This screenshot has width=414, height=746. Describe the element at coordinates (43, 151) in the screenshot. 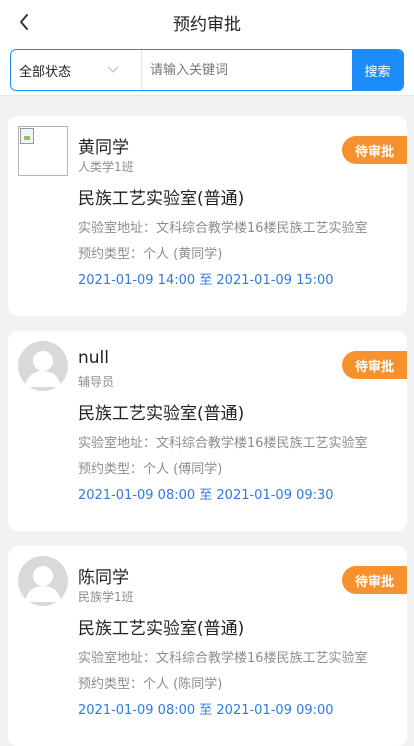

I see `broken-image-icon` at that location.